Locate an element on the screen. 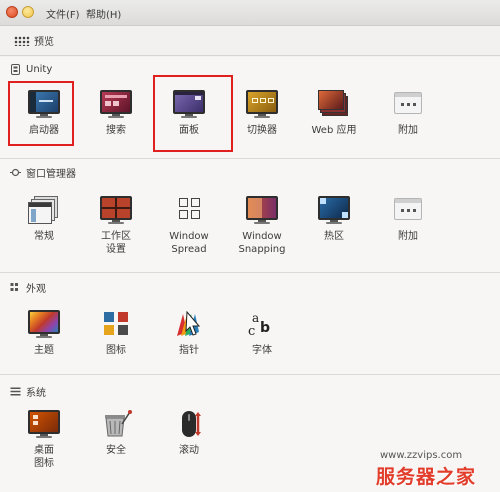 This screenshot has height=492, width=500. minimize-window-button is located at coordinates (28, 12).